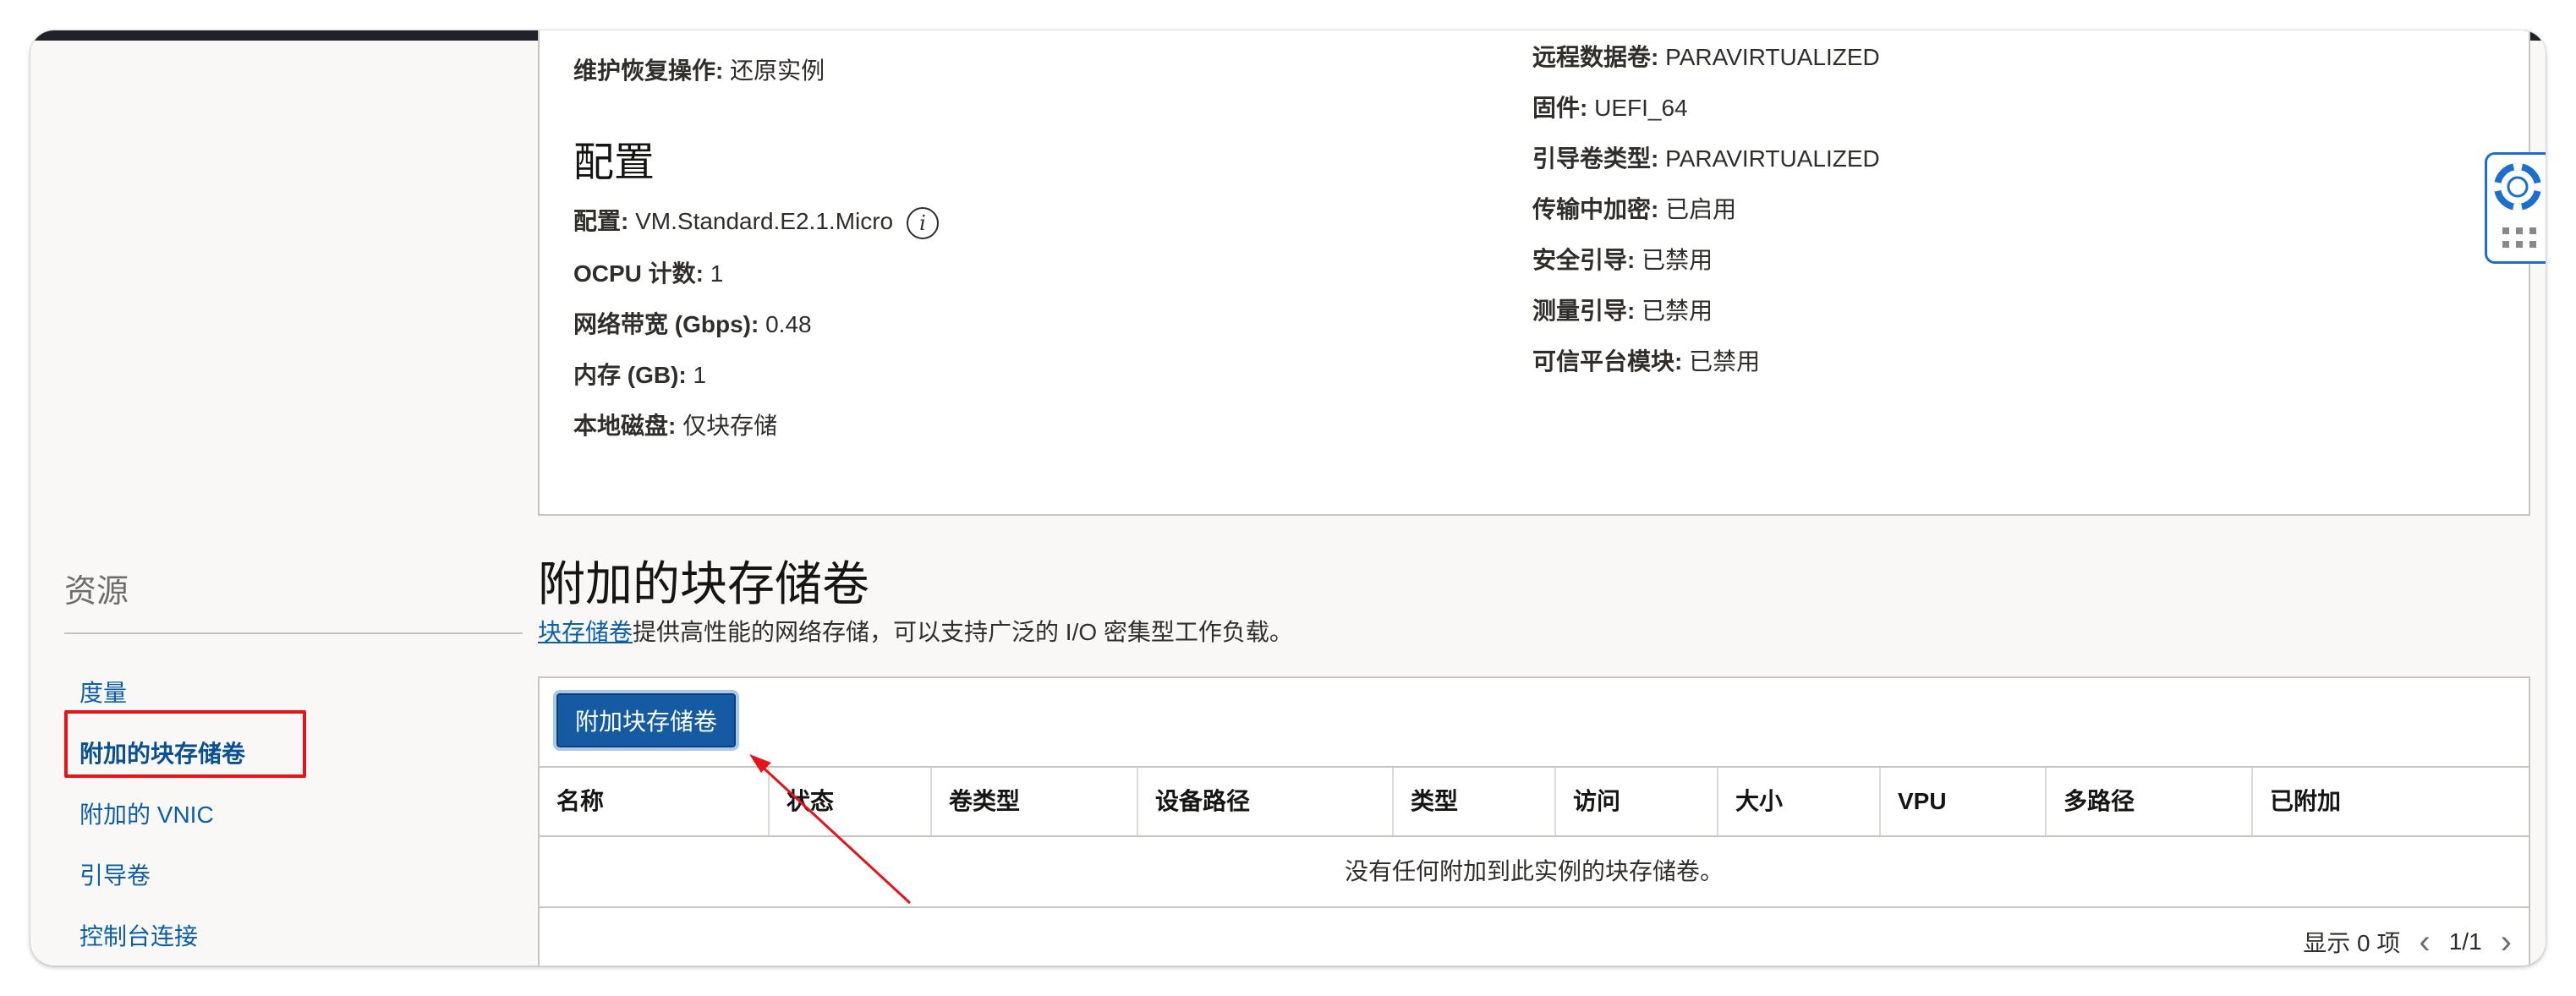 Image resolution: width=2576 pixels, height=996 pixels. What do you see at coordinates (1595, 209) in the screenshot?
I see `in-transit-encryption-key: 传输中加密:` at bounding box center [1595, 209].